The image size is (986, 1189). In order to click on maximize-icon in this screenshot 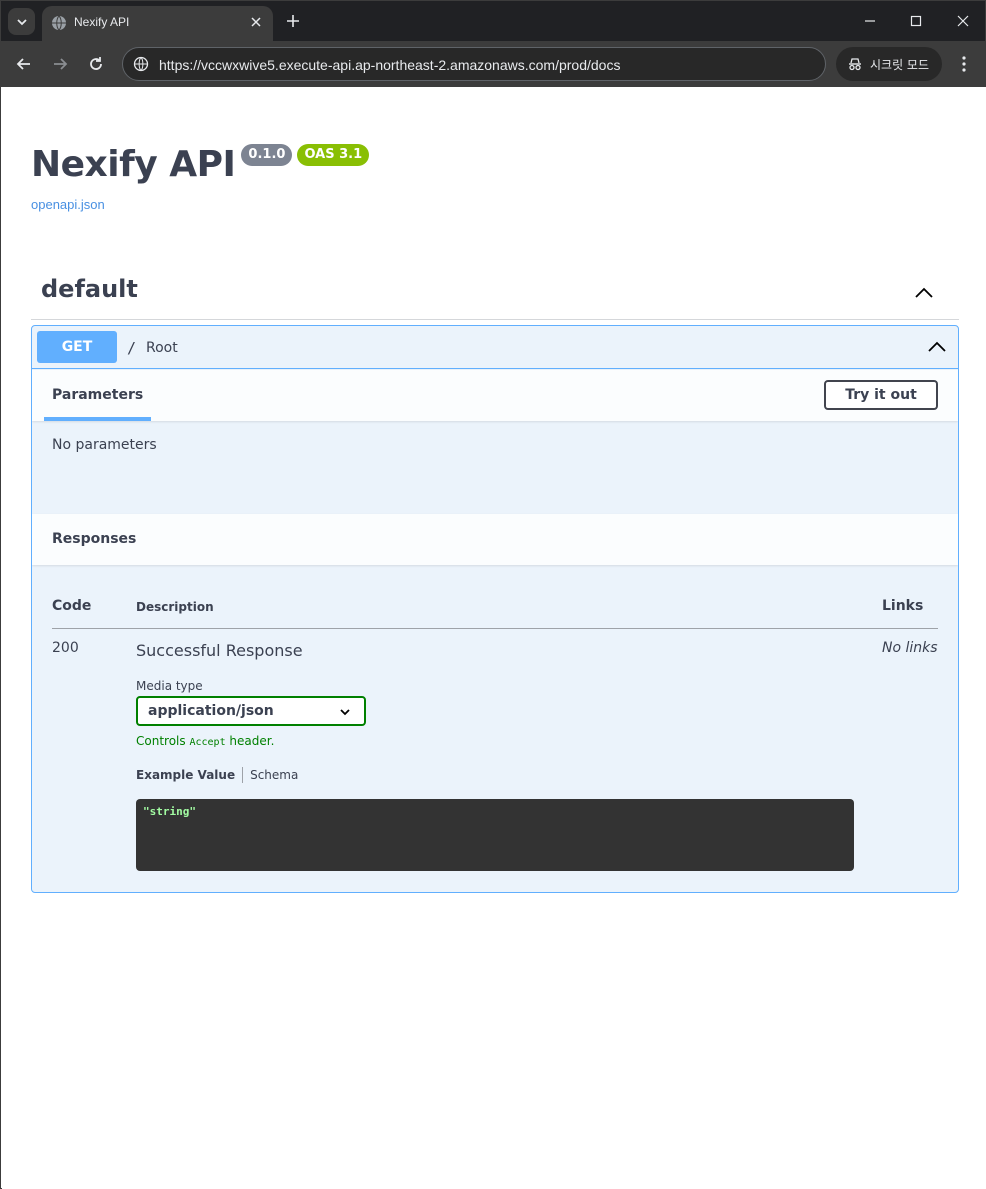, I will do `click(916, 21)`.